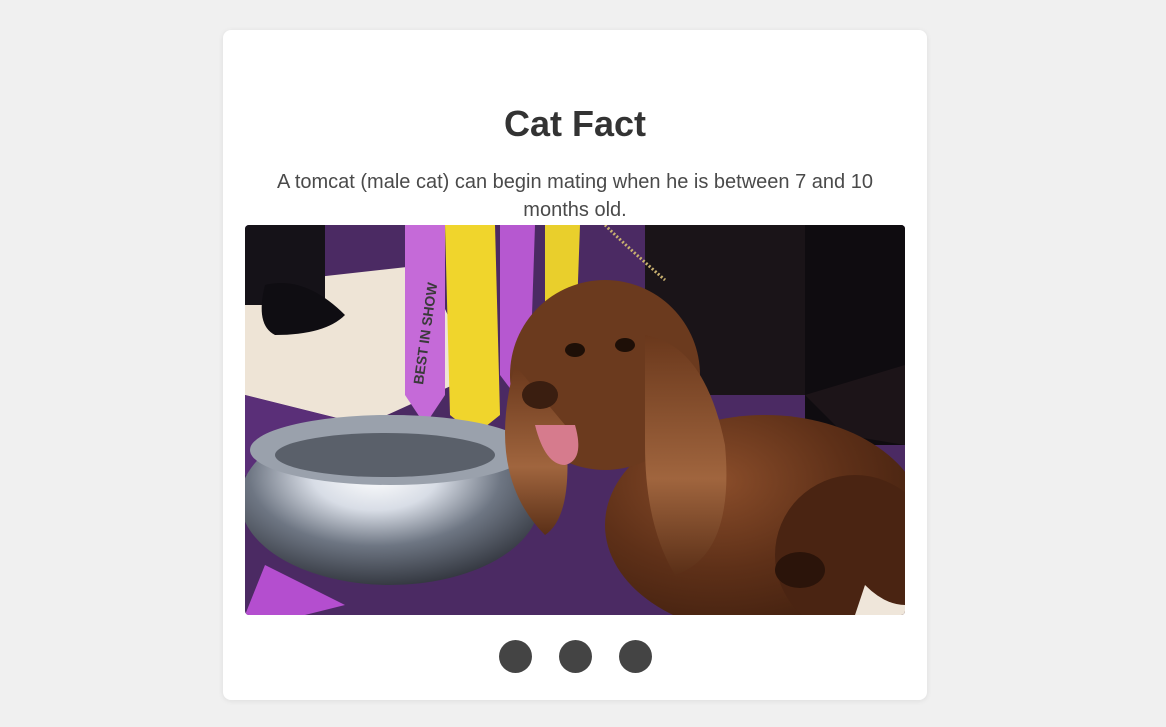 This screenshot has height=727, width=1166. What do you see at coordinates (575, 123) in the screenshot?
I see `page-title: Cat Fact` at bounding box center [575, 123].